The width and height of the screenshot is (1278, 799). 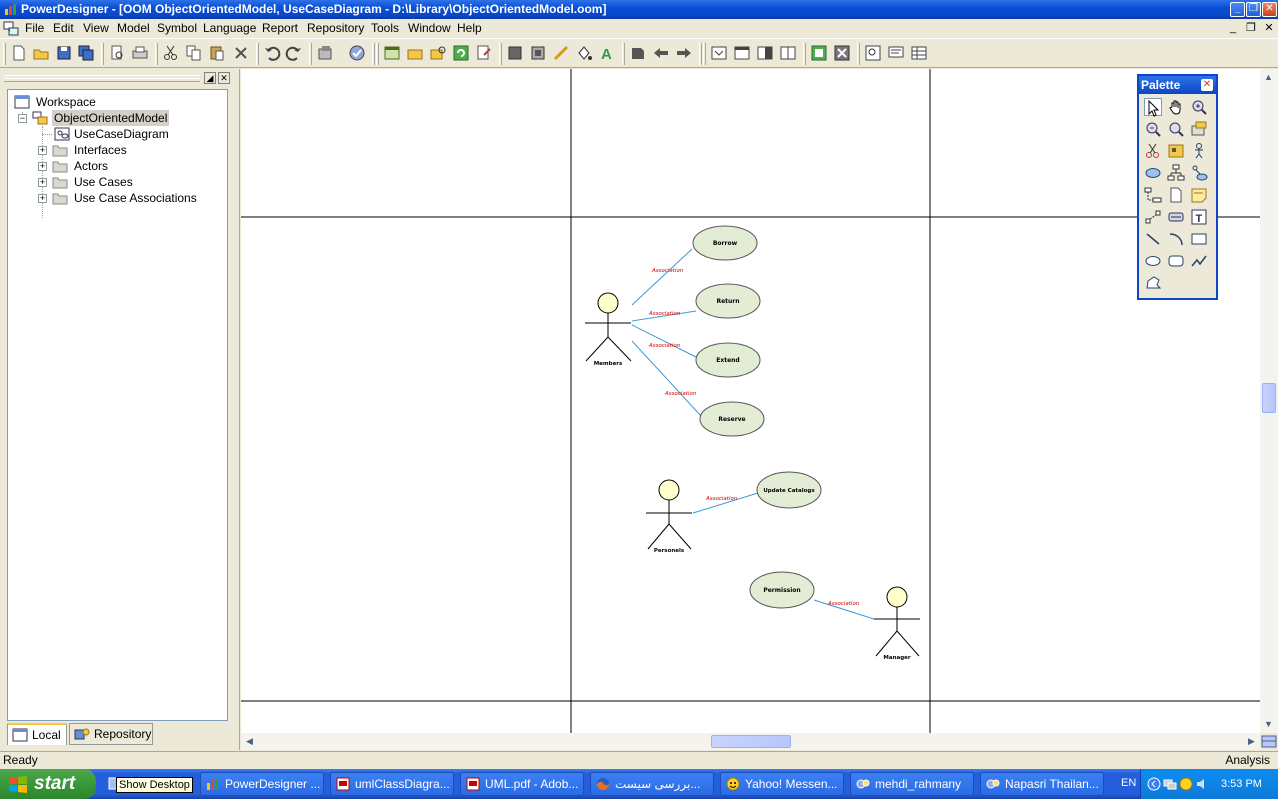 I want to click on palette-toolbox: Palette ✕ T, so click(x=1177, y=187).